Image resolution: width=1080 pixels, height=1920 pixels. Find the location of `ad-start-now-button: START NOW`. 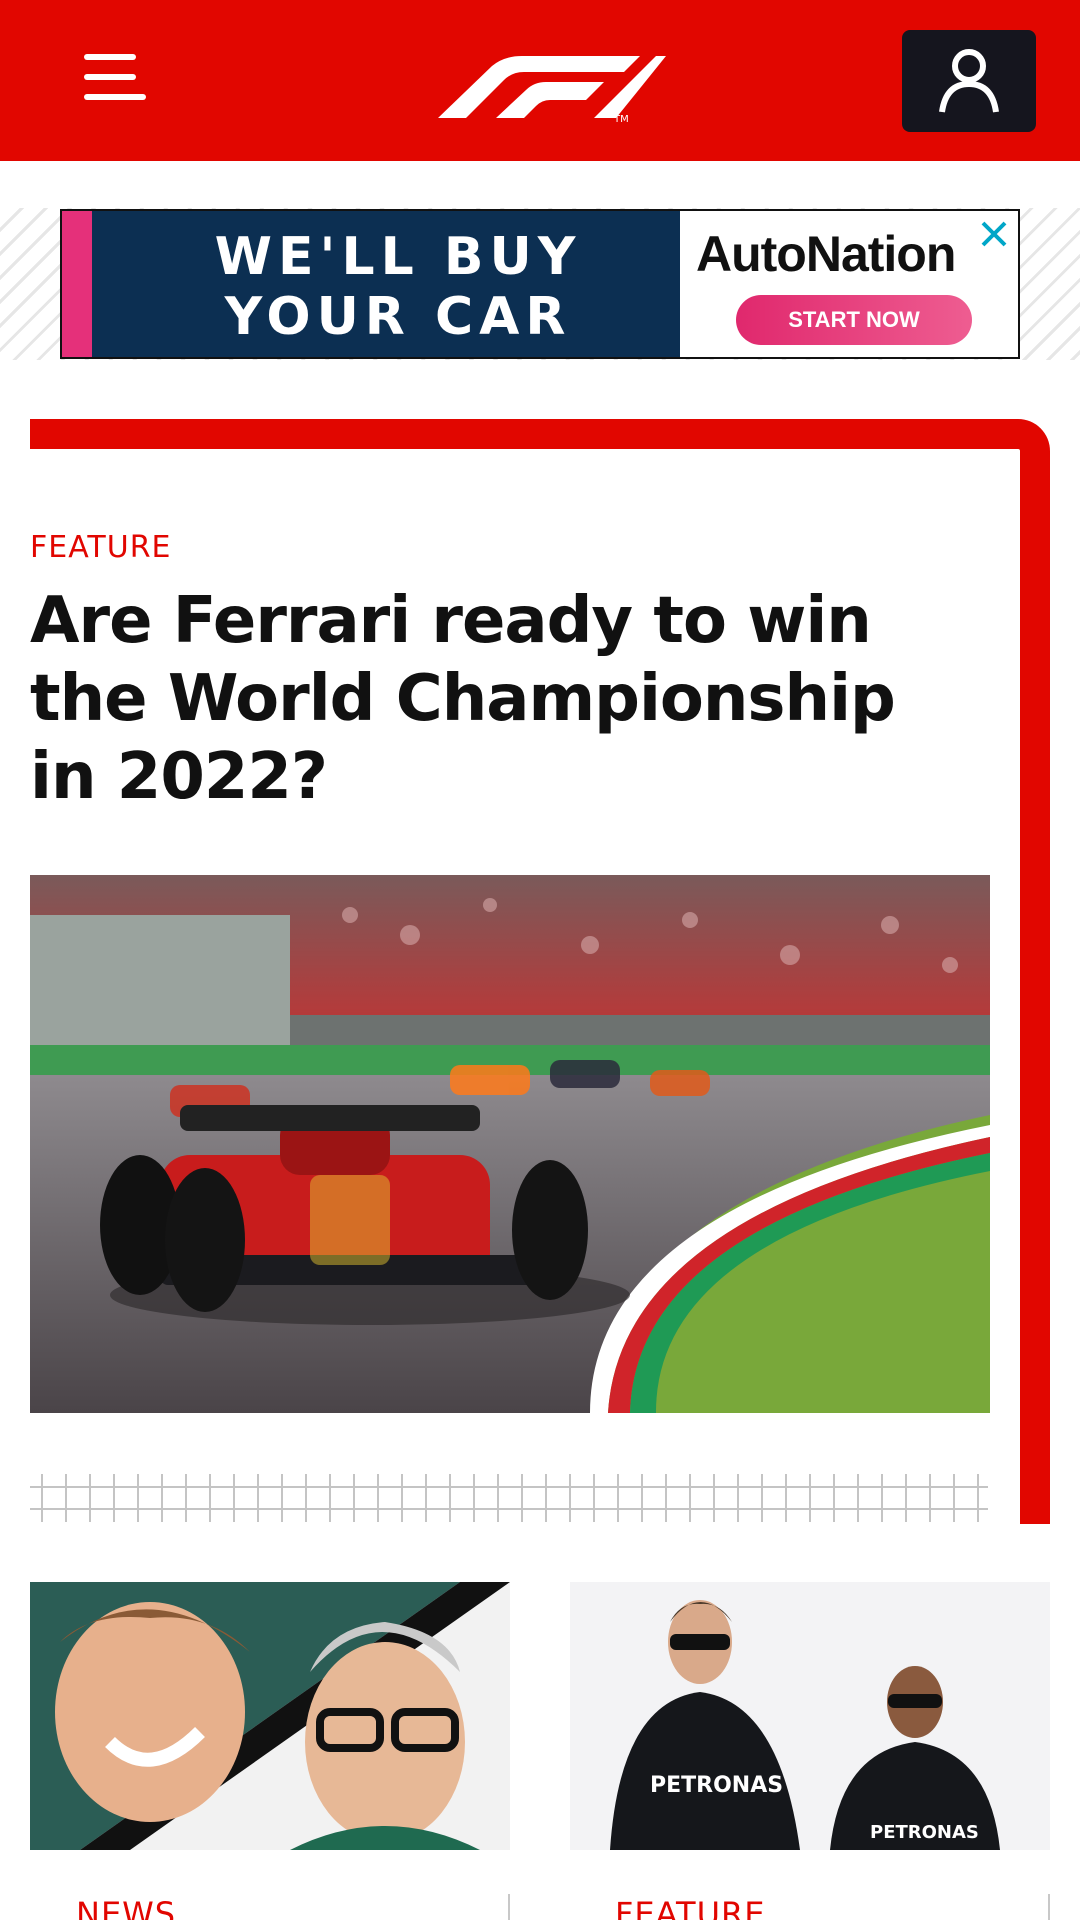

ad-start-now-button: START NOW is located at coordinates (854, 320).